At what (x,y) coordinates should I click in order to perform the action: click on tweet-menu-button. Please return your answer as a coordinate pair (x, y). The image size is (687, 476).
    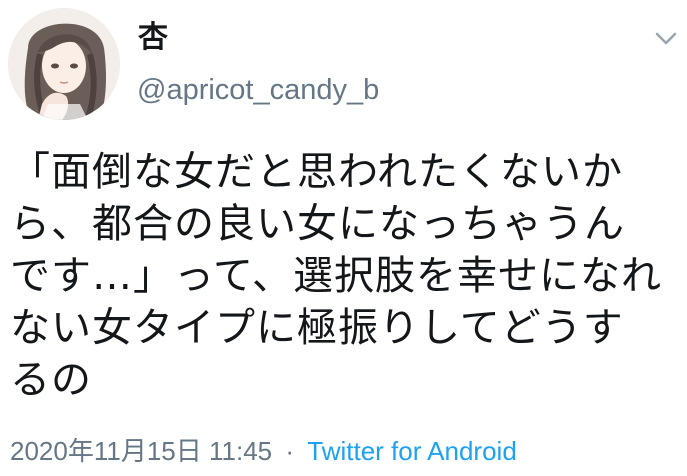
    Looking at the image, I should click on (666, 39).